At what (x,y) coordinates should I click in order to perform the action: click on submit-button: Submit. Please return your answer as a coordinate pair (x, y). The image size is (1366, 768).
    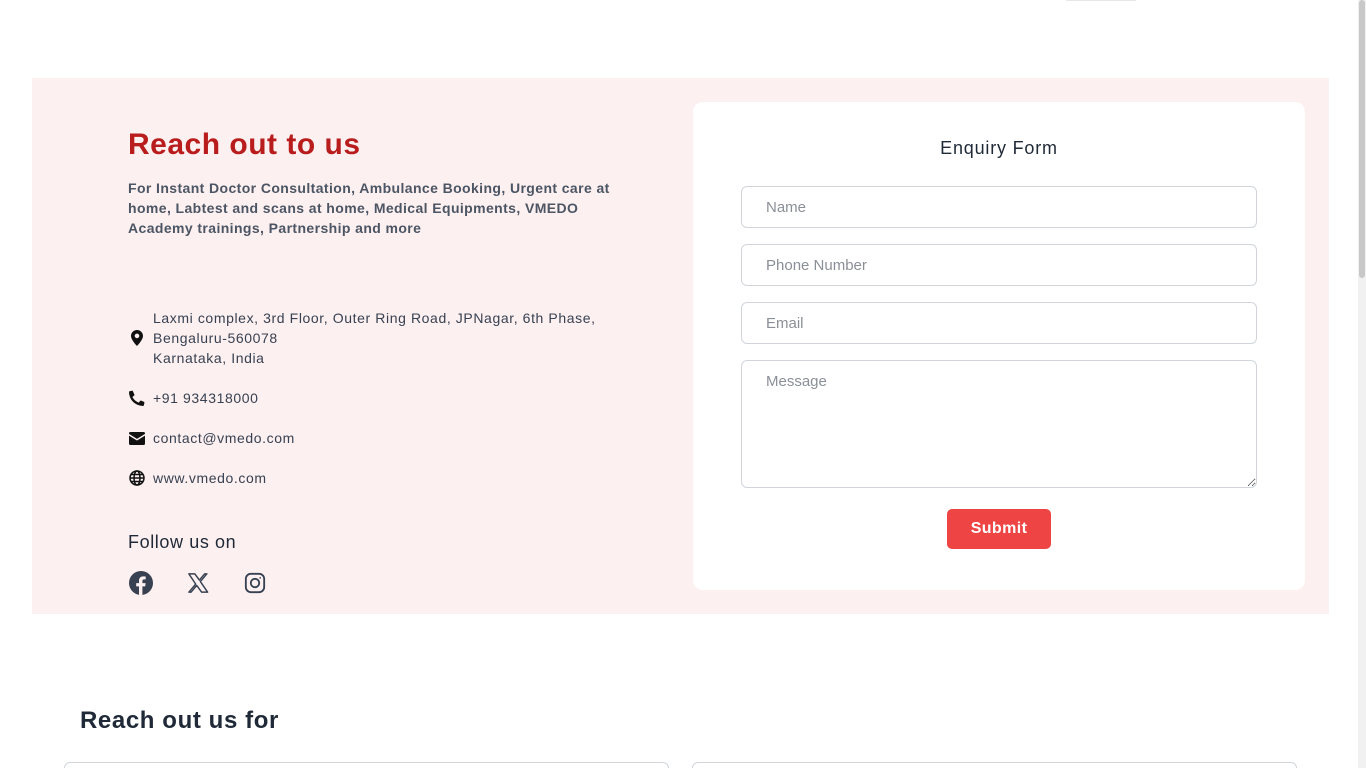
    Looking at the image, I should click on (999, 529).